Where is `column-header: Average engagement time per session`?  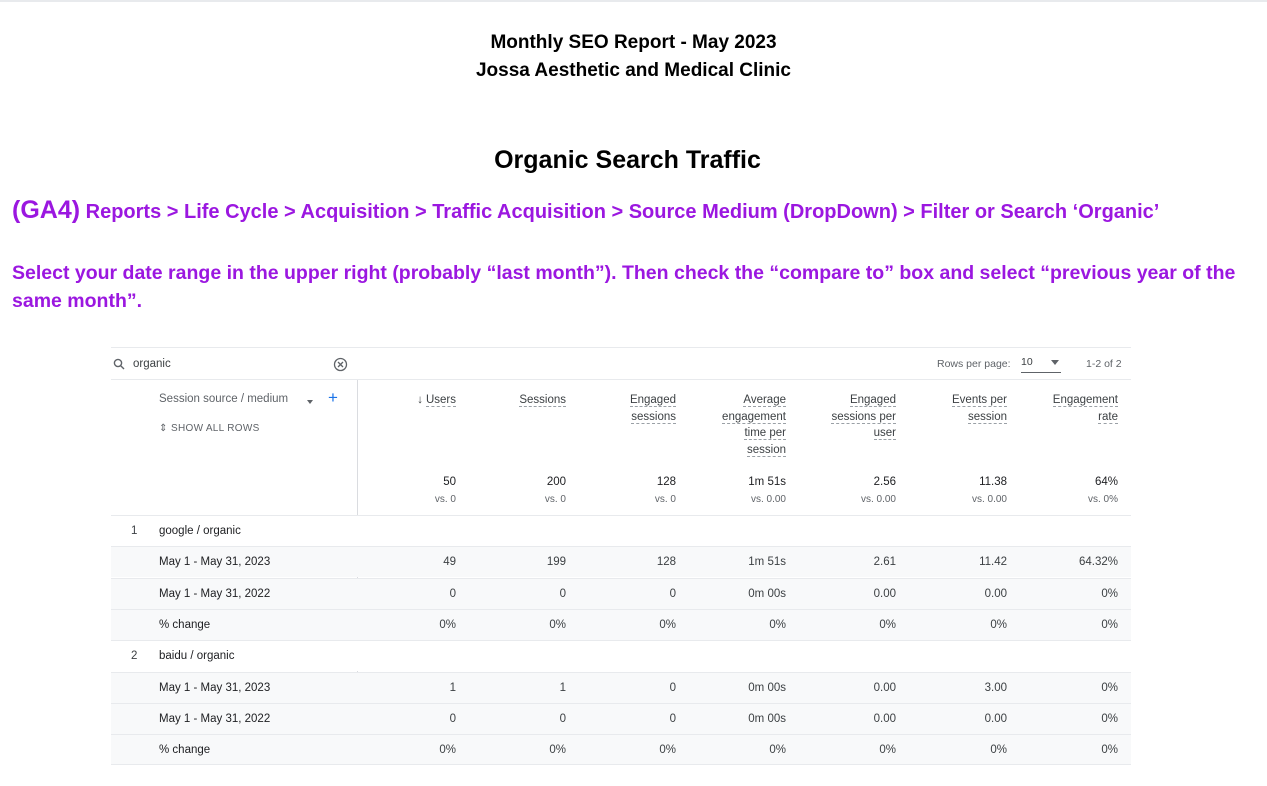 column-header: Average engagement time per session is located at coordinates (731, 425).